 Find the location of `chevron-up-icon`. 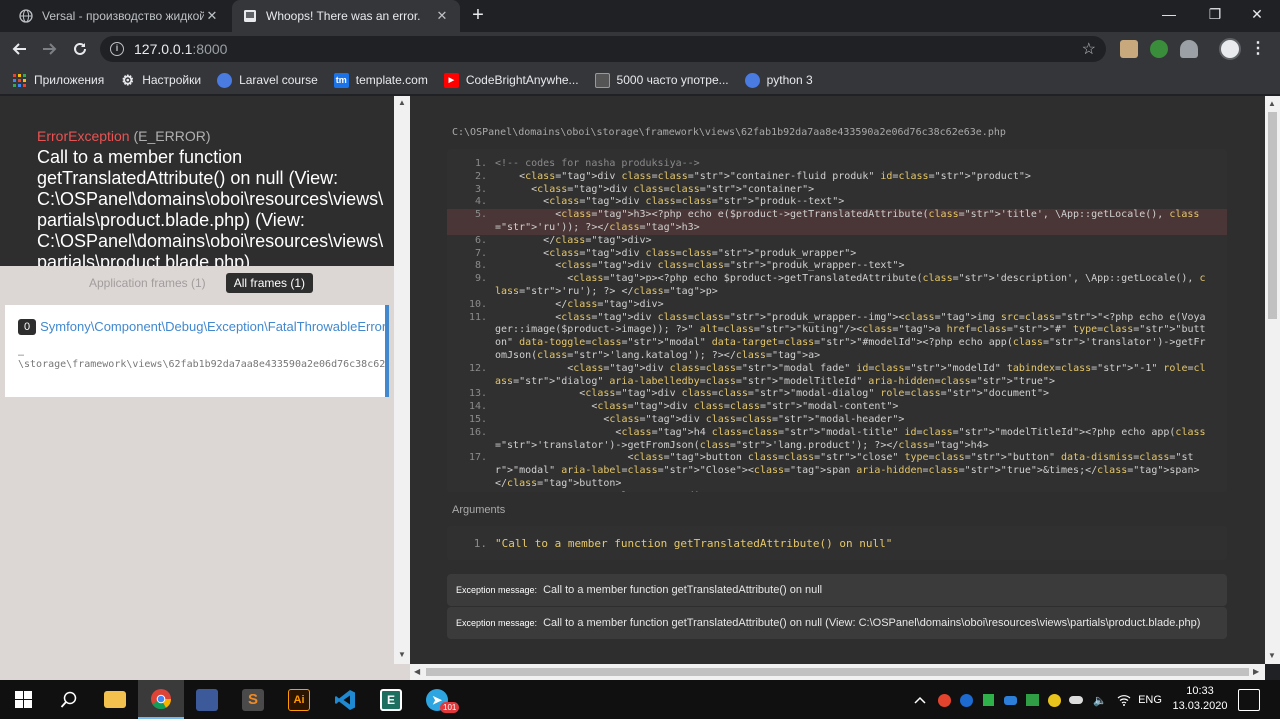

chevron-up-icon is located at coordinates (920, 700).